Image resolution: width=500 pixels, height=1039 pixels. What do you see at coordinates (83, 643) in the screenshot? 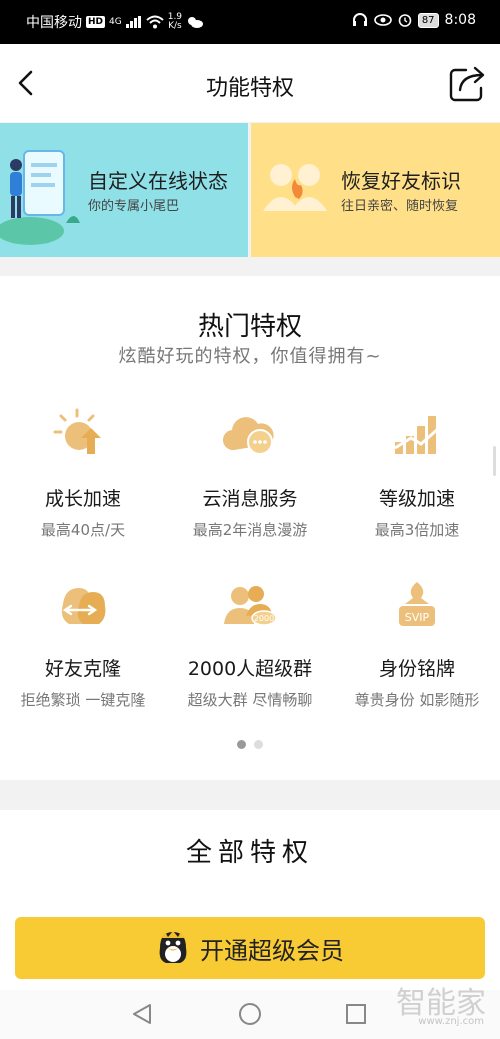
I see `feature-friend-clone: 好友克隆 拒绝繁琐 一键克隆` at bounding box center [83, 643].